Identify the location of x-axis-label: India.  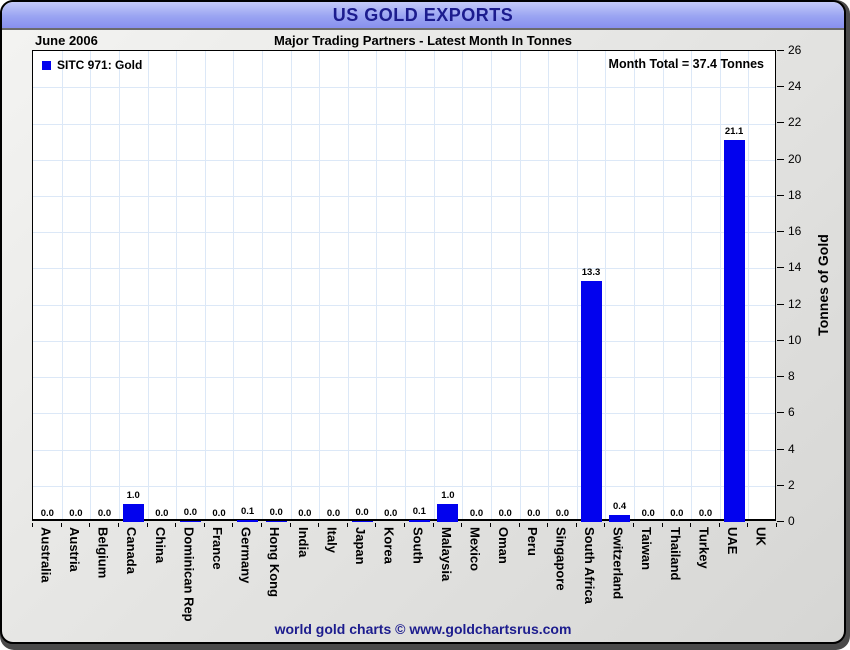
(303, 542).